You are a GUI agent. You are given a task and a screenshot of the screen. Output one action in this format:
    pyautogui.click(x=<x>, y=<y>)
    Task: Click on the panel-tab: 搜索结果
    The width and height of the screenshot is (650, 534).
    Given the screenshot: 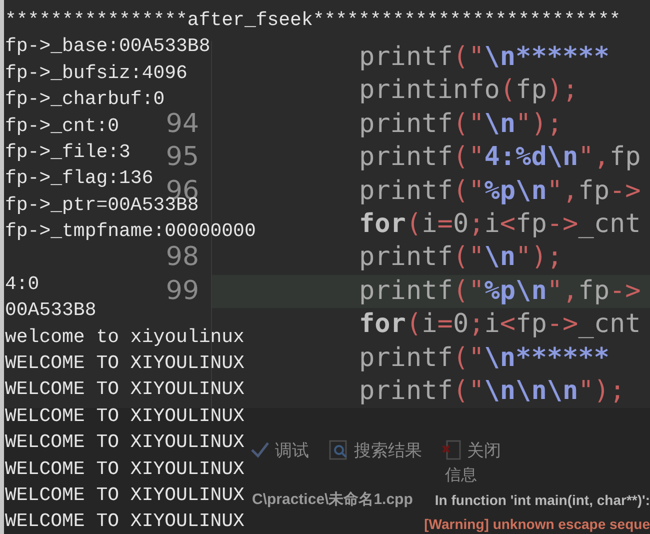 What is the action you would take?
    pyautogui.click(x=375, y=451)
    